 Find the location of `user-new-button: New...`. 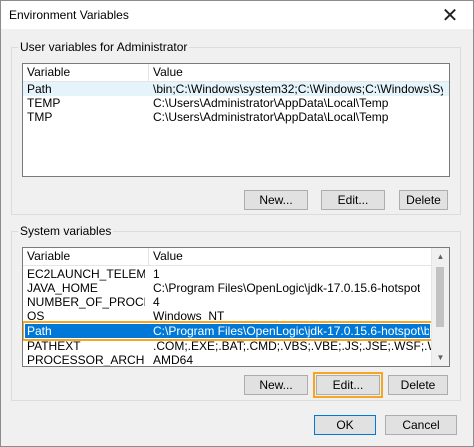

user-new-button: New... is located at coordinates (276, 200).